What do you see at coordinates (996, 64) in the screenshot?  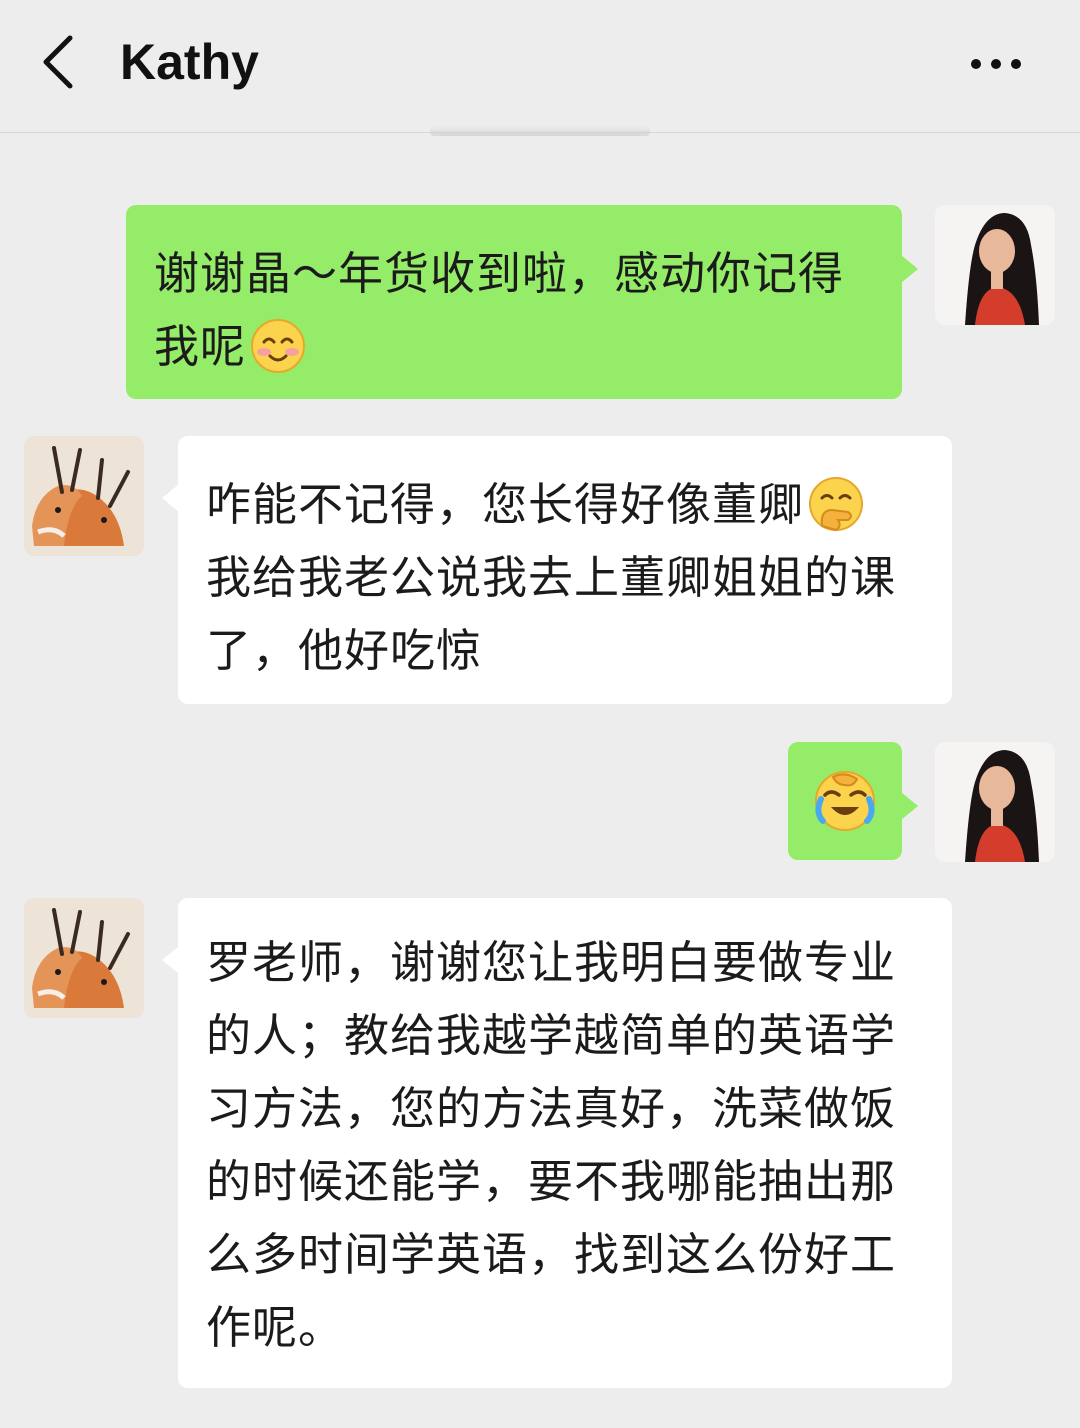 I see `ellipsis-icon` at bounding box center [996, 64].